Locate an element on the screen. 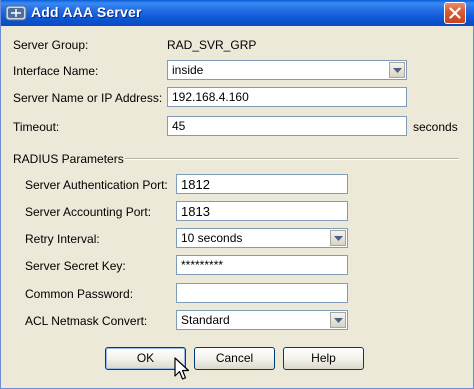 The image size is (474, 389). auth-port-input: 1812 is located at coordinates (262, 184).